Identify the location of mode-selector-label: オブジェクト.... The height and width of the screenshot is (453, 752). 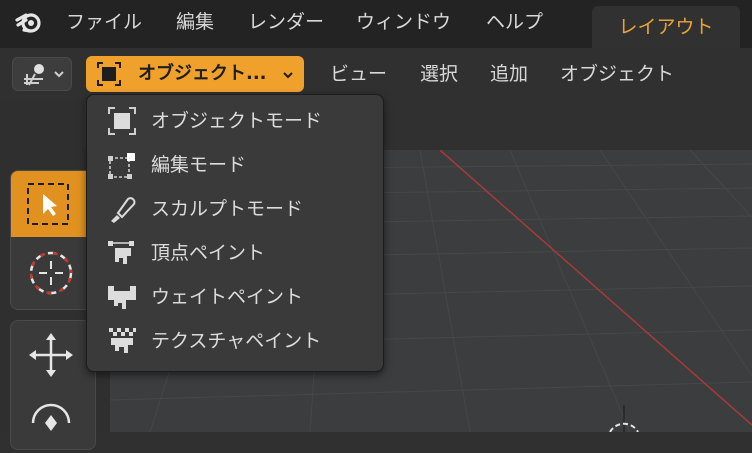
(202, 73).